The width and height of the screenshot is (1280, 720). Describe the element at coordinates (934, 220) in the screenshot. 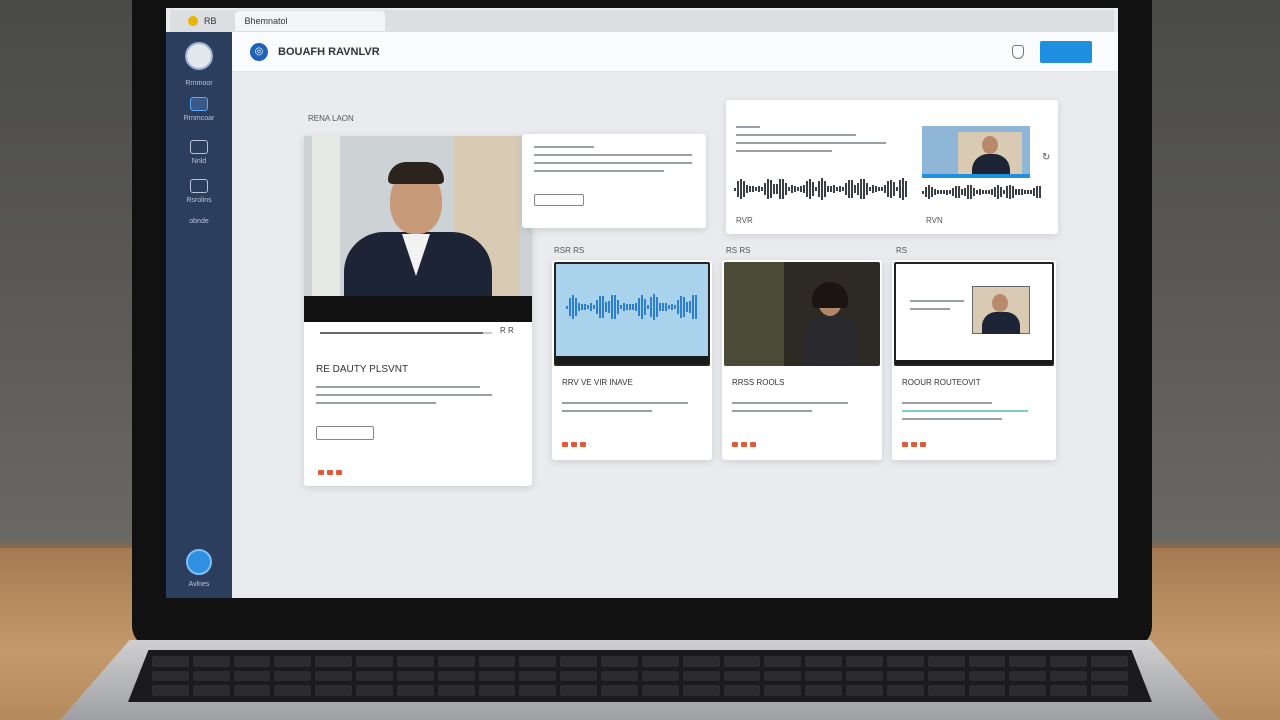

I see `transcript-right-label: RVN` at that location.